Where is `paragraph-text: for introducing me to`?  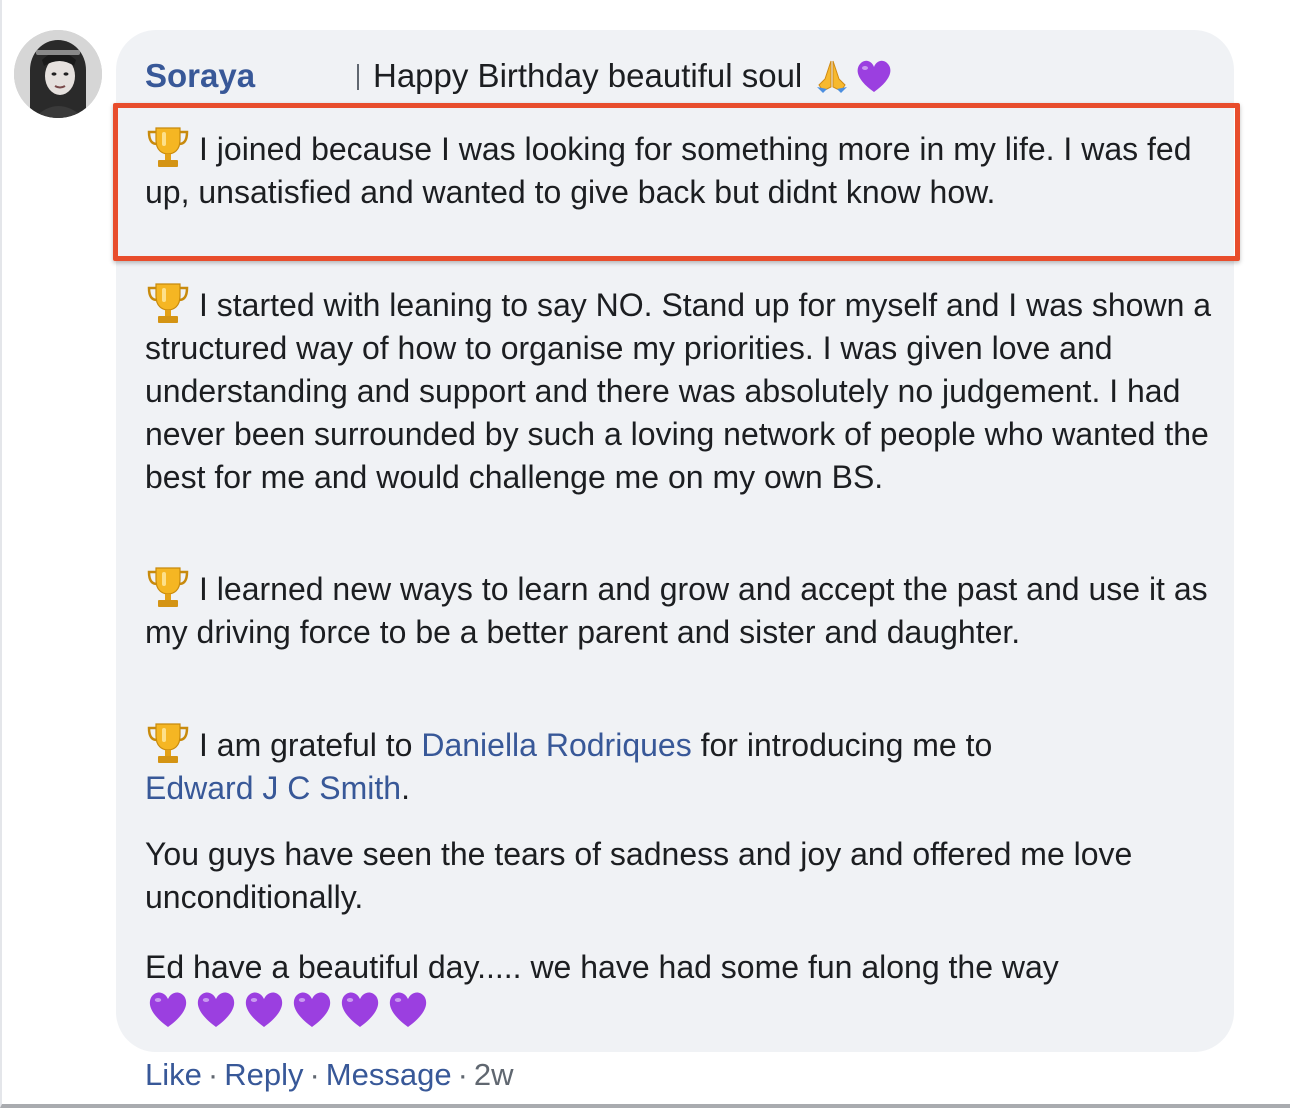 paragraph-text: for introducing me to is located at coordinates (846, 745).